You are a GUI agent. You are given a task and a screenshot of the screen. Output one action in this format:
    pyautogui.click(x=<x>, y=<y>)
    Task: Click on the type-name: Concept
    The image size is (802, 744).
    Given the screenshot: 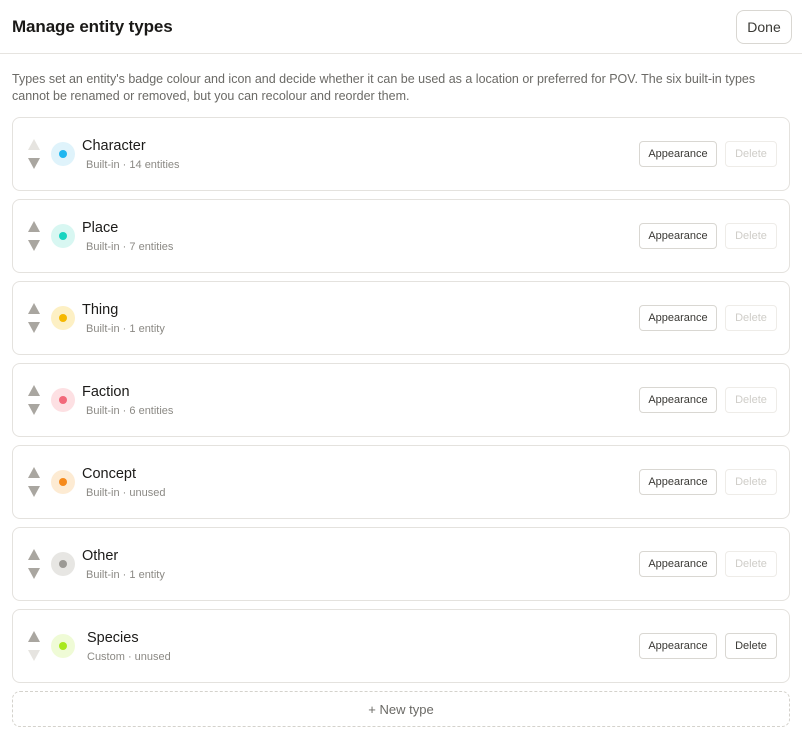 What is the action you would take?
    pyautogui.click(x=109, y=474)
    